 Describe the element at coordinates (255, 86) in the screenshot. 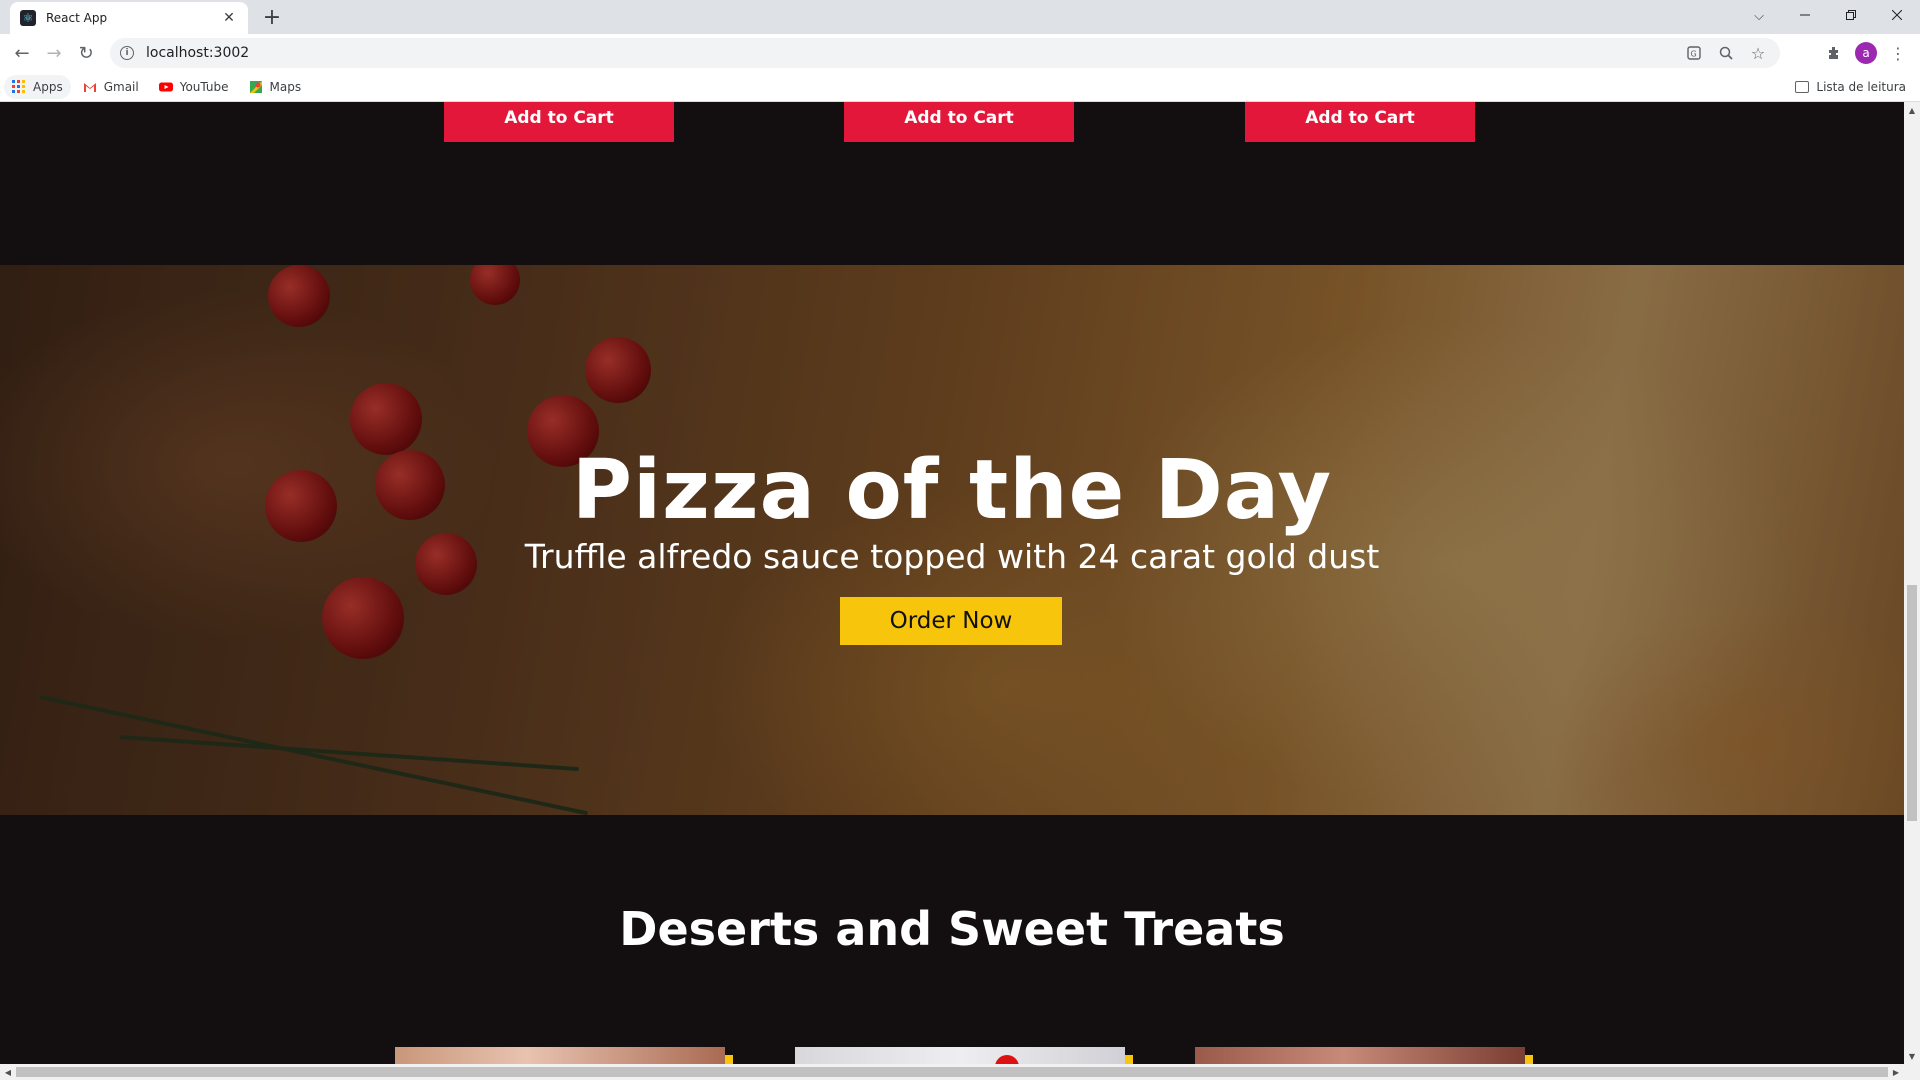

I see `maps-icon` at that location.